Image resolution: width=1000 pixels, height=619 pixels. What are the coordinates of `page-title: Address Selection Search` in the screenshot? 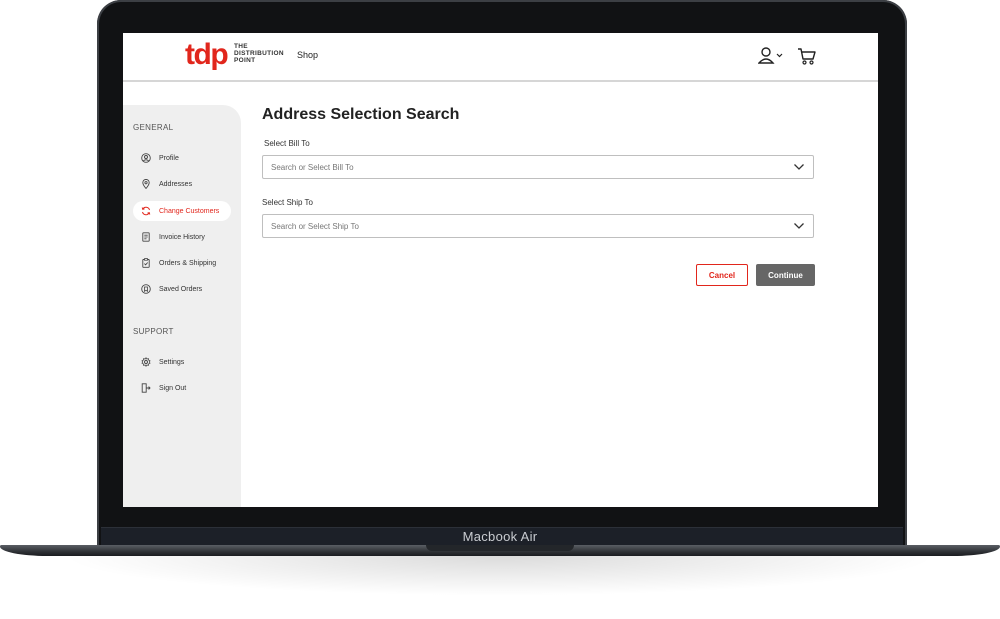 It's located at (361, 114).